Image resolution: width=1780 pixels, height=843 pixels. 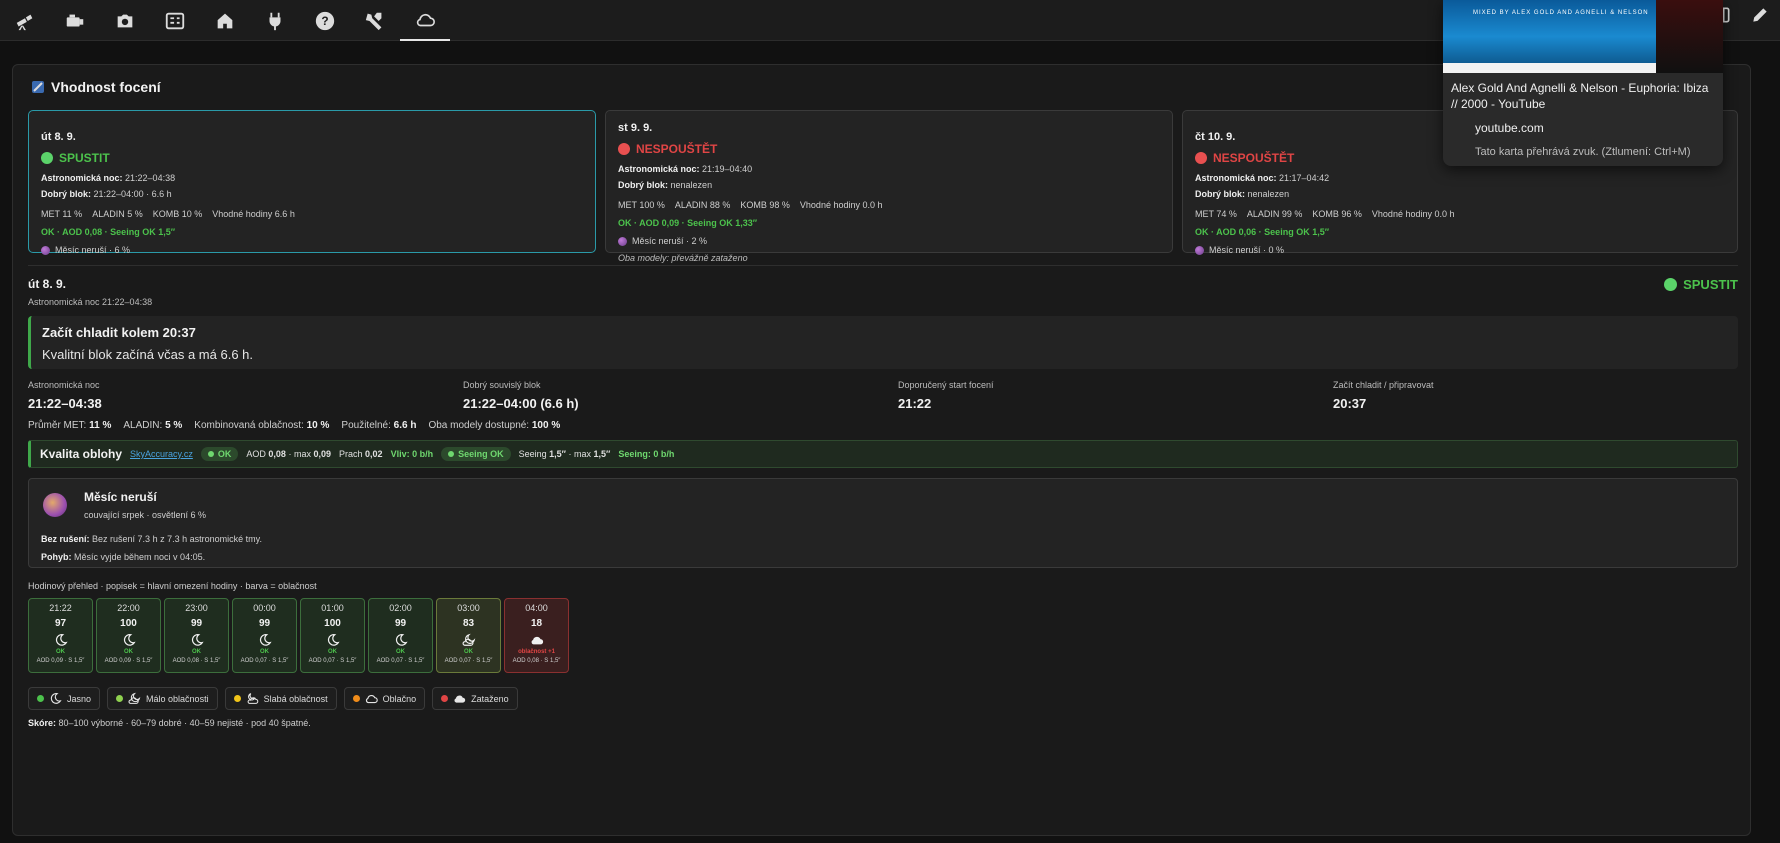 I want to click on day-status: NESPOUŠTĚT, so click(x=889, y=149).